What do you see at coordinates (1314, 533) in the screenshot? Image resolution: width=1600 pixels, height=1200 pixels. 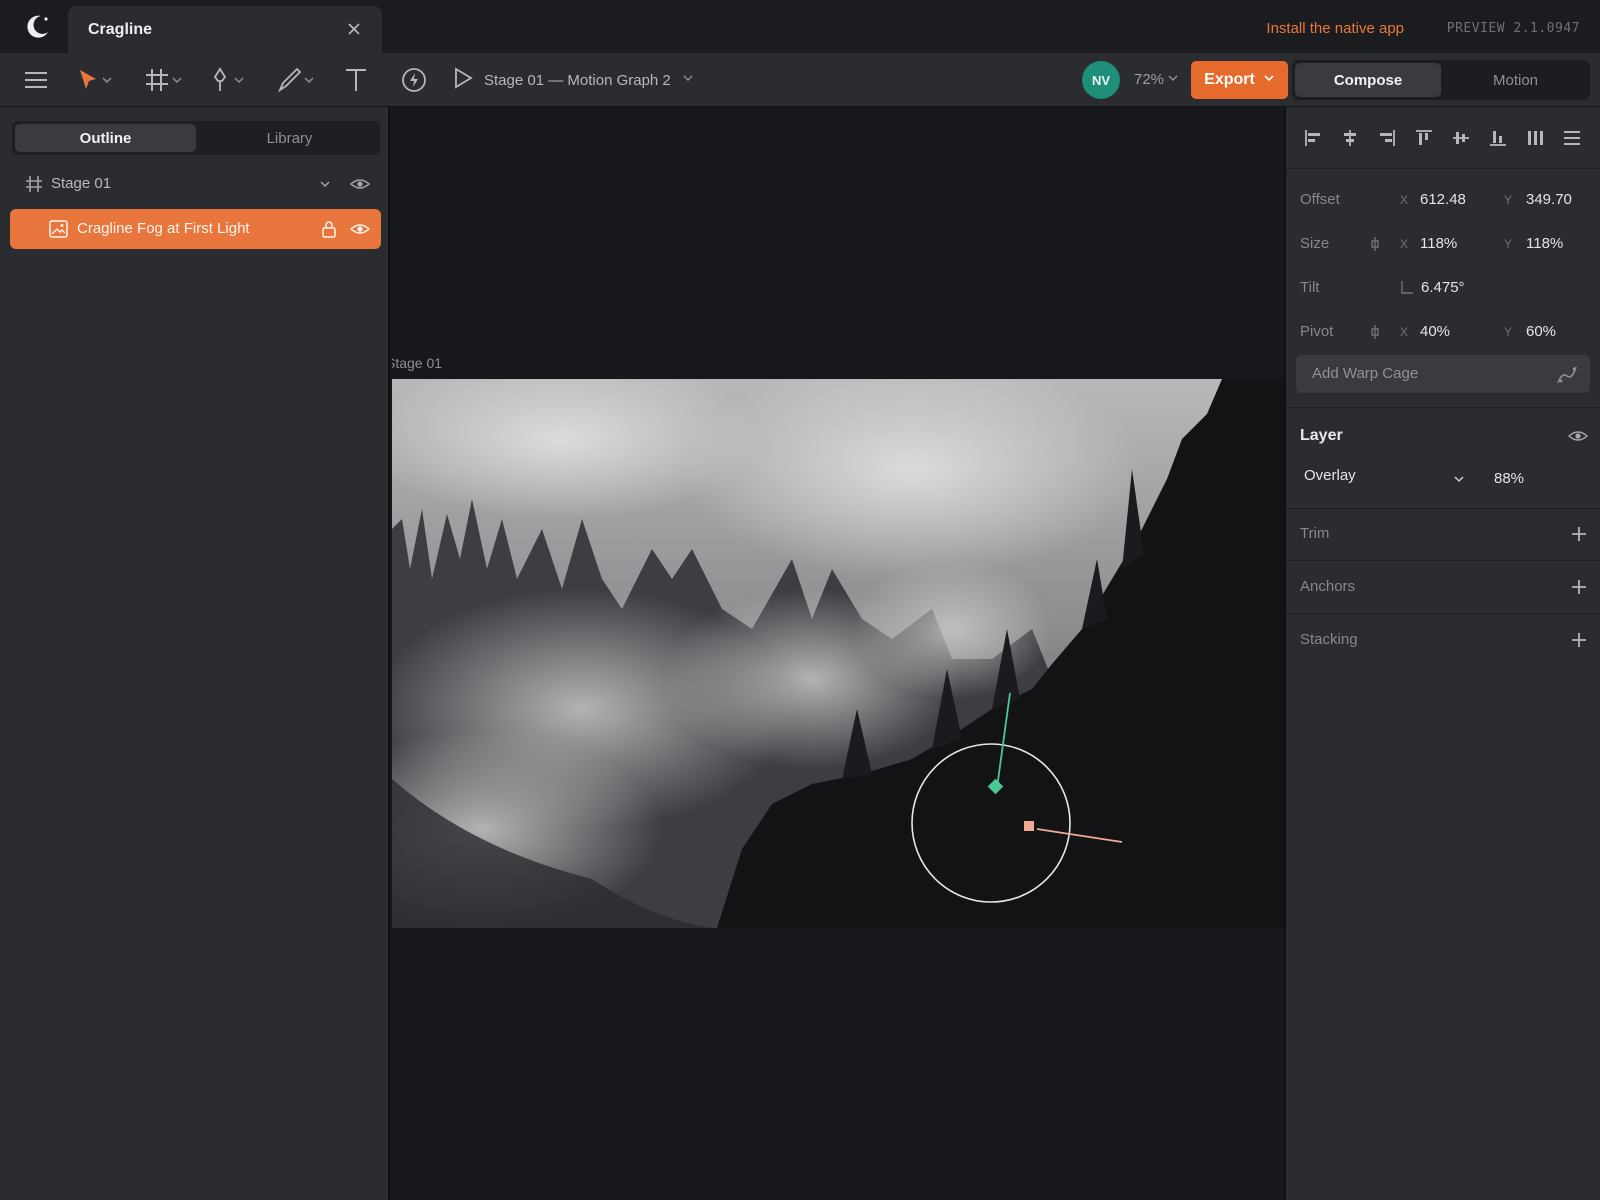 I see `trim-section: Trim` at bounding box center [1314, 533].